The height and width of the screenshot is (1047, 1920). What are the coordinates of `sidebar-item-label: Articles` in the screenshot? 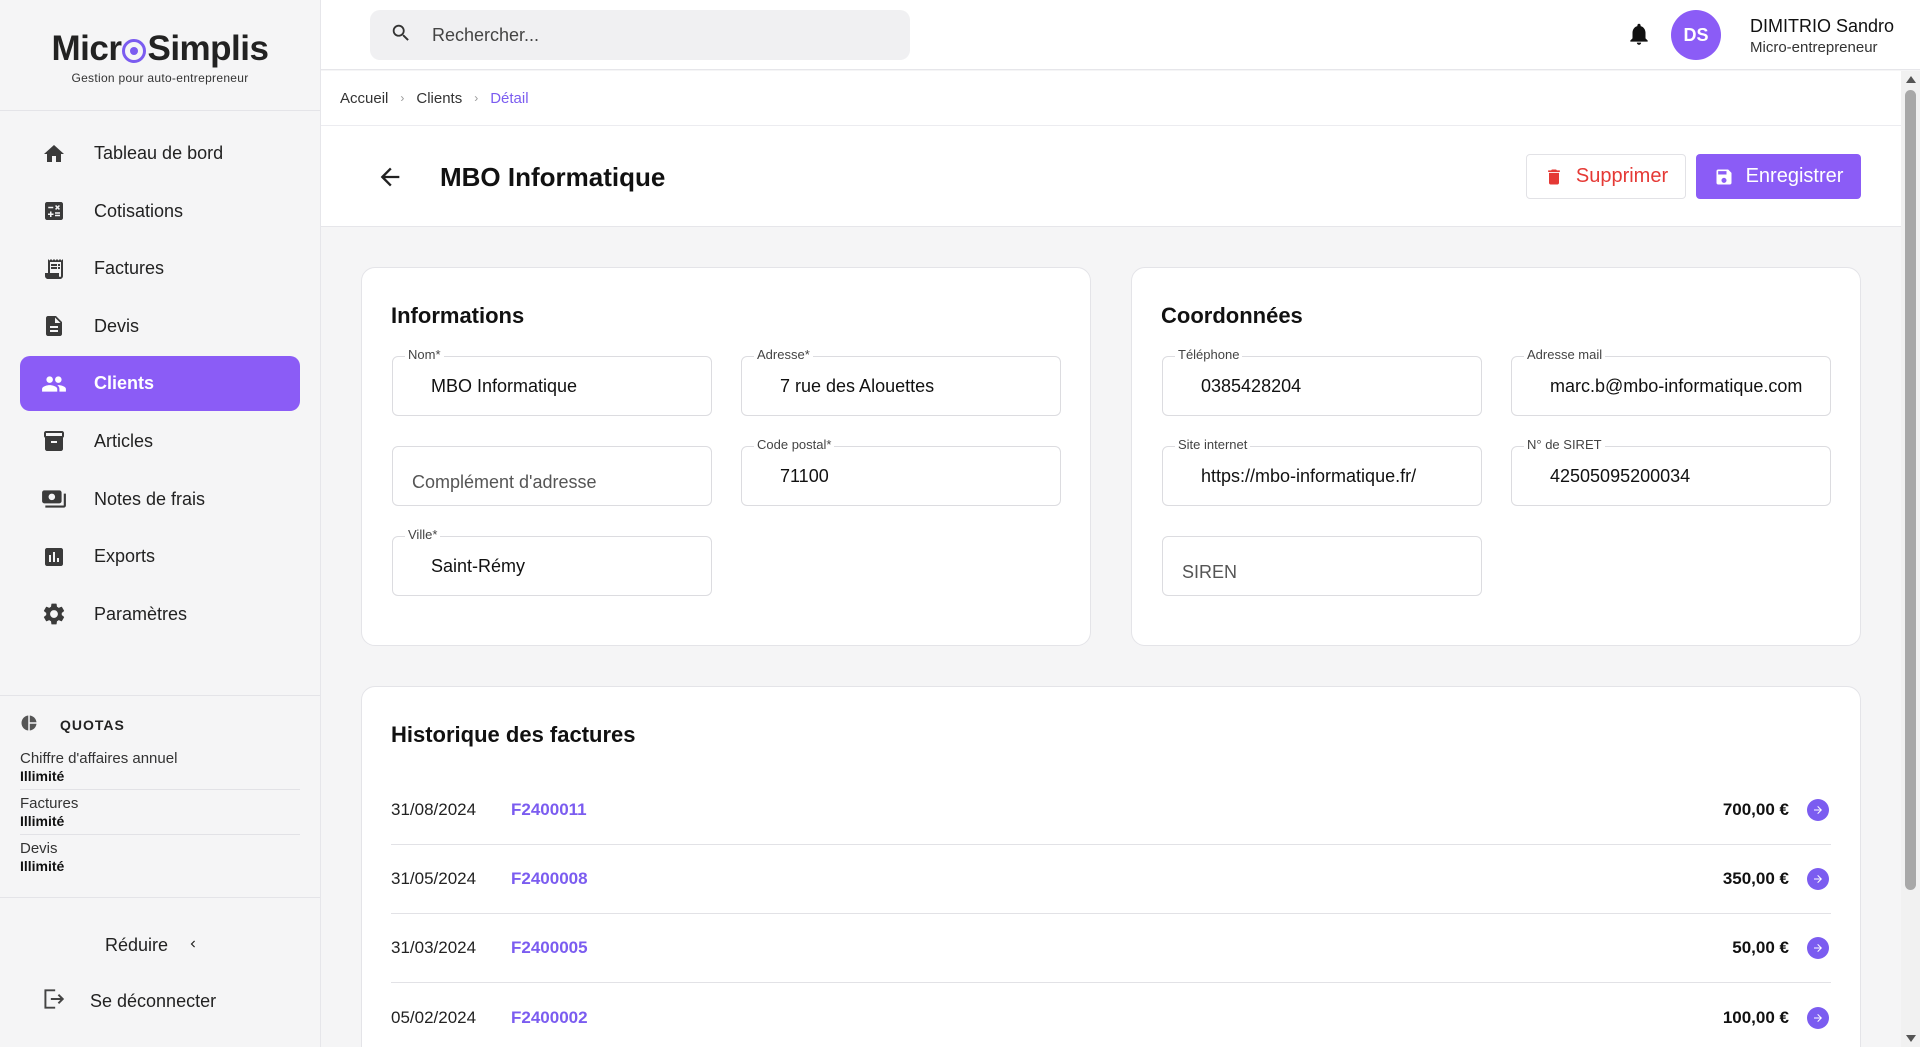 It's located at (124, 440).